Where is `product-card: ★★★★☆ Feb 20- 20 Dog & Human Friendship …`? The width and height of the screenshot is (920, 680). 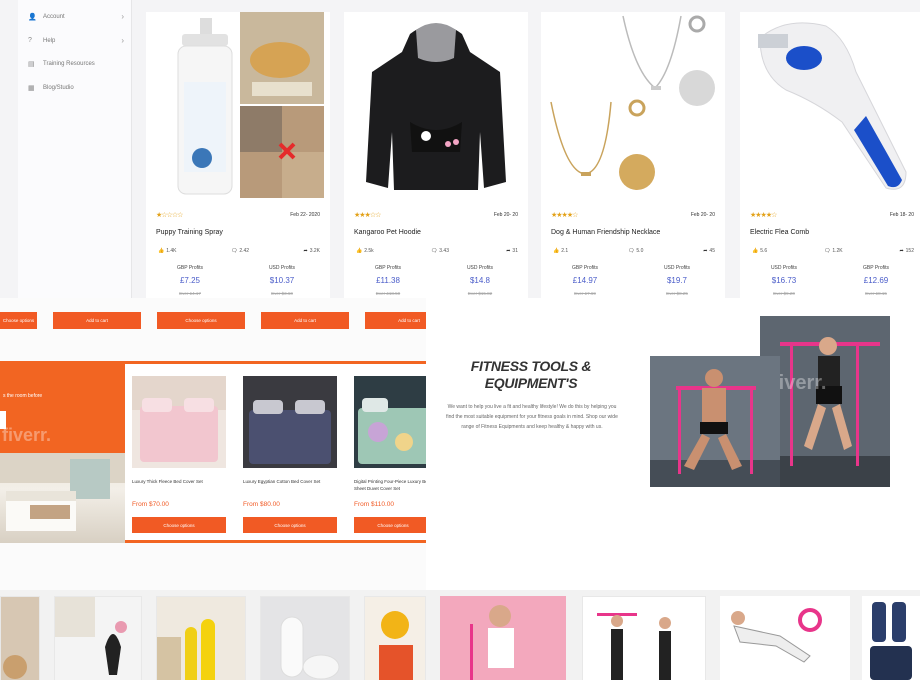
product-card: ★★★★☆ Feb 20- 20 Dog & Human Friendship … is located at coordinates (633, 155).